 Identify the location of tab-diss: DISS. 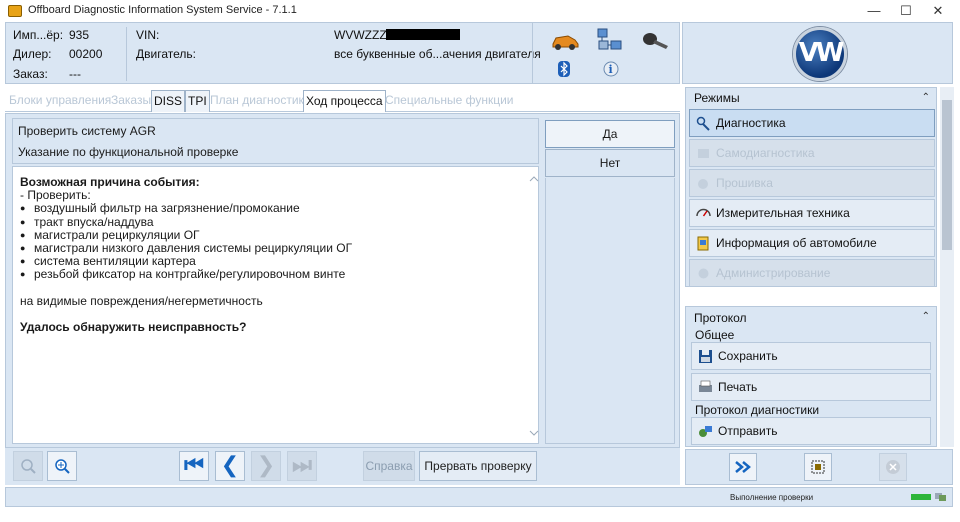
(168, 101).